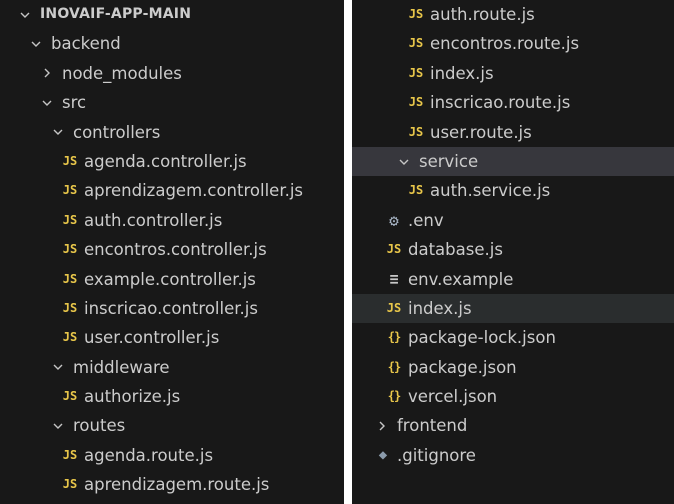 This screenshot has width=674, height=504. I want to click on file-row-auth-controller-js: JS auth.controller.js, so click(172, 220).